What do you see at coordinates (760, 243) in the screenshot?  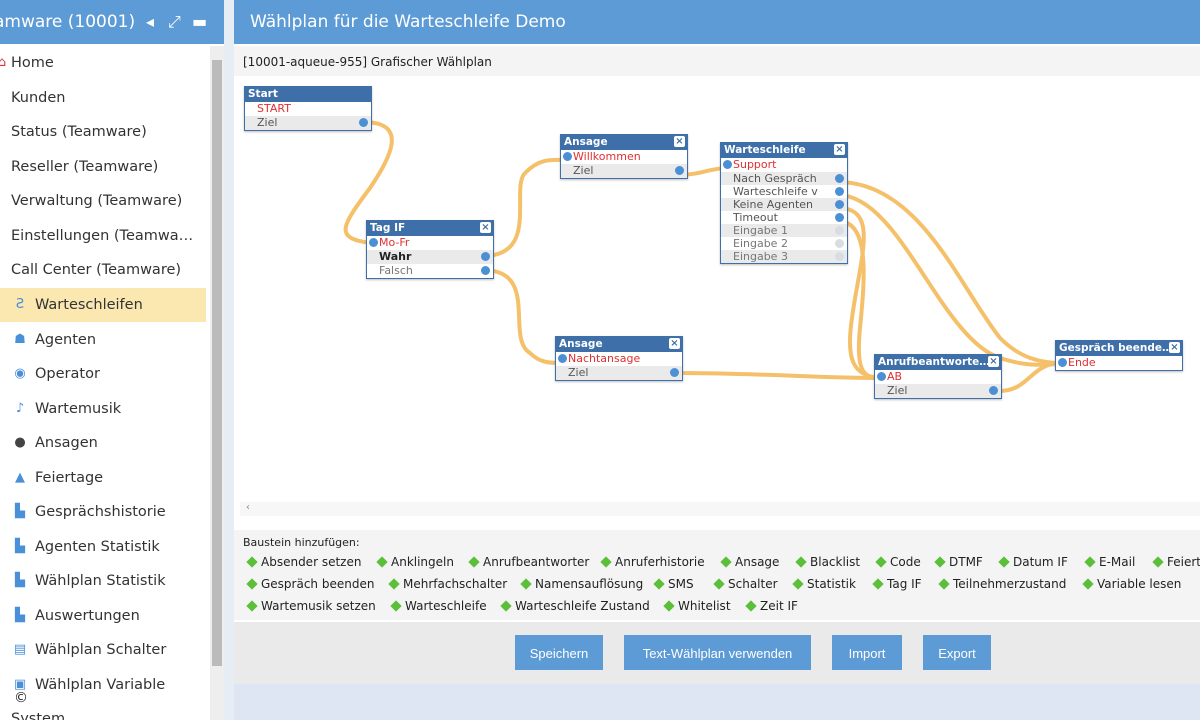 I see `output-eingabe-2: Eingabe 2` at bounding box center [760, 243].